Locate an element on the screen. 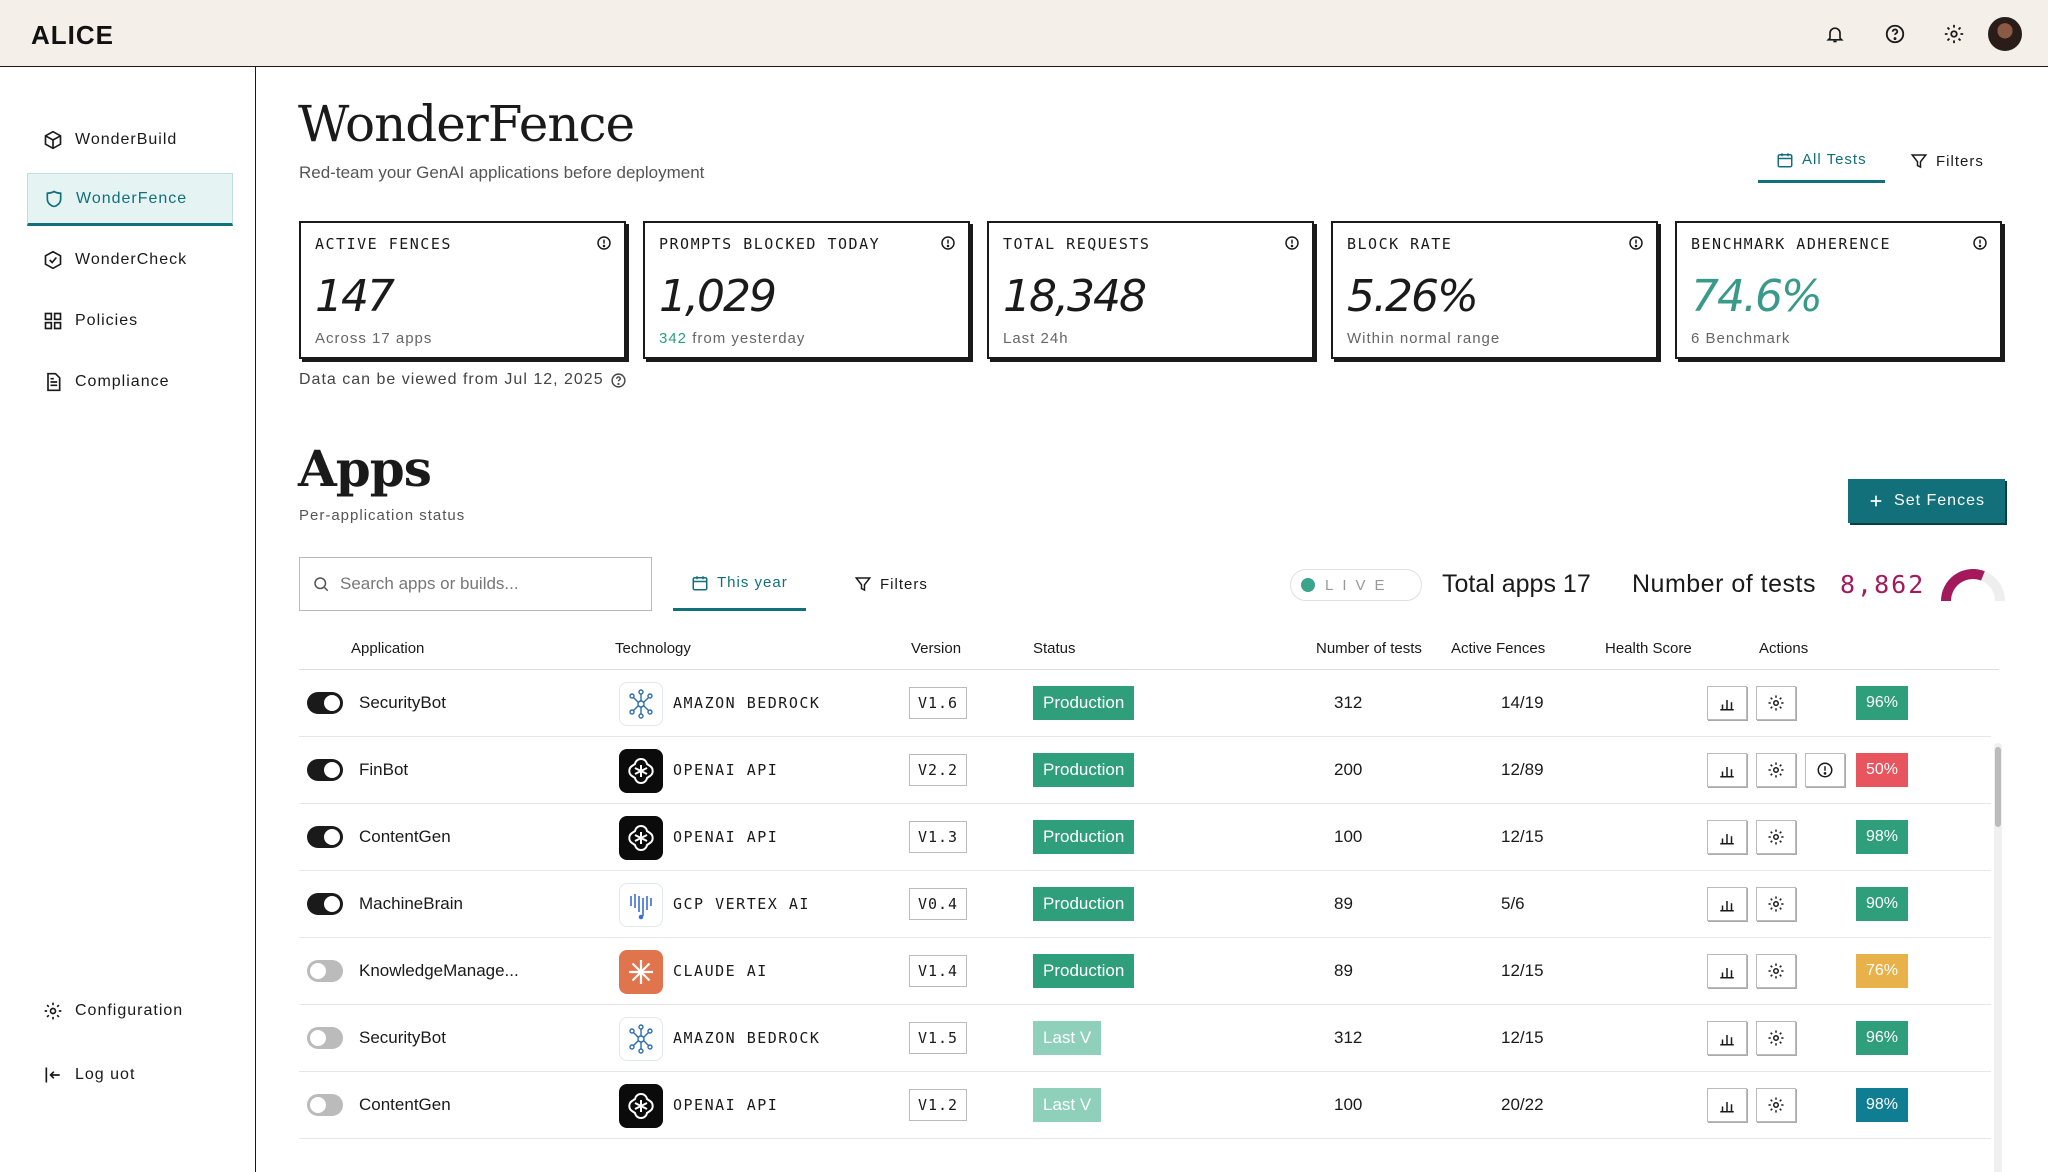 The width and height of the screenshot is (2048, 1172). tab-all-tests: All Tests is located at coordinates (1821, 161).